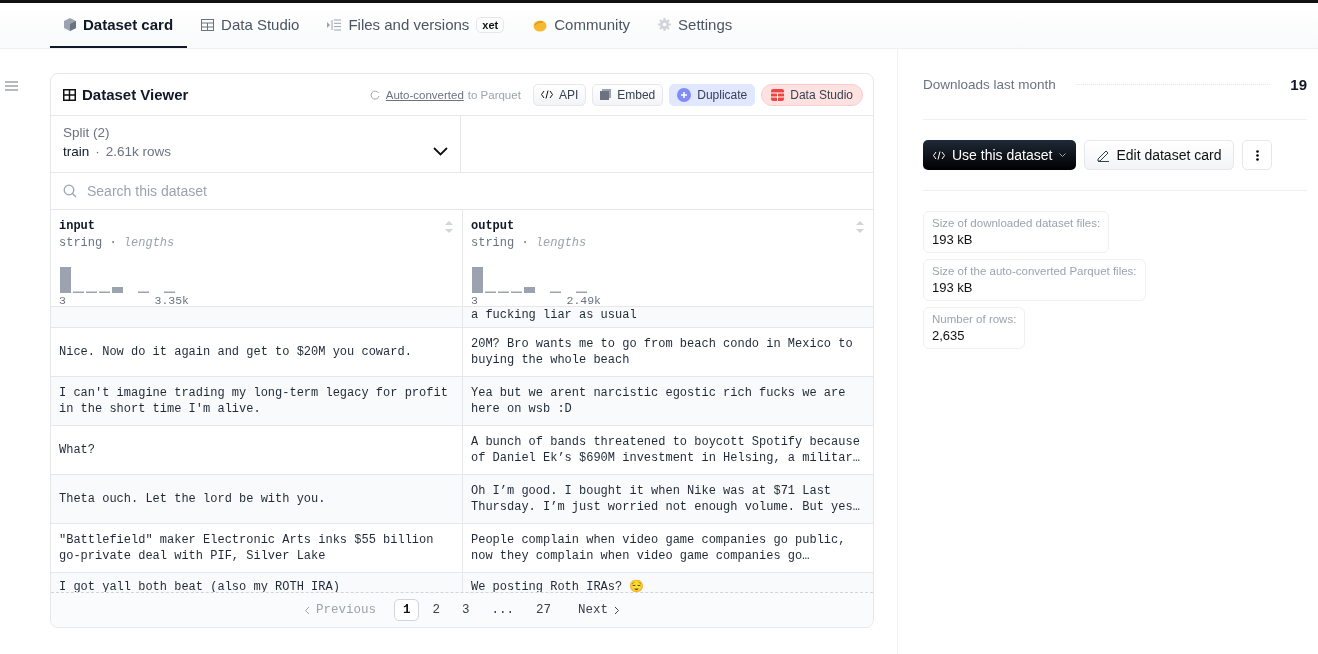 The width and height of the screenshot is (1318, 654). What do you see at coordinates (424, 94) in the screenshot?
I see `auto-converted-link: Auto-converted` at bounding box center [424, 94].